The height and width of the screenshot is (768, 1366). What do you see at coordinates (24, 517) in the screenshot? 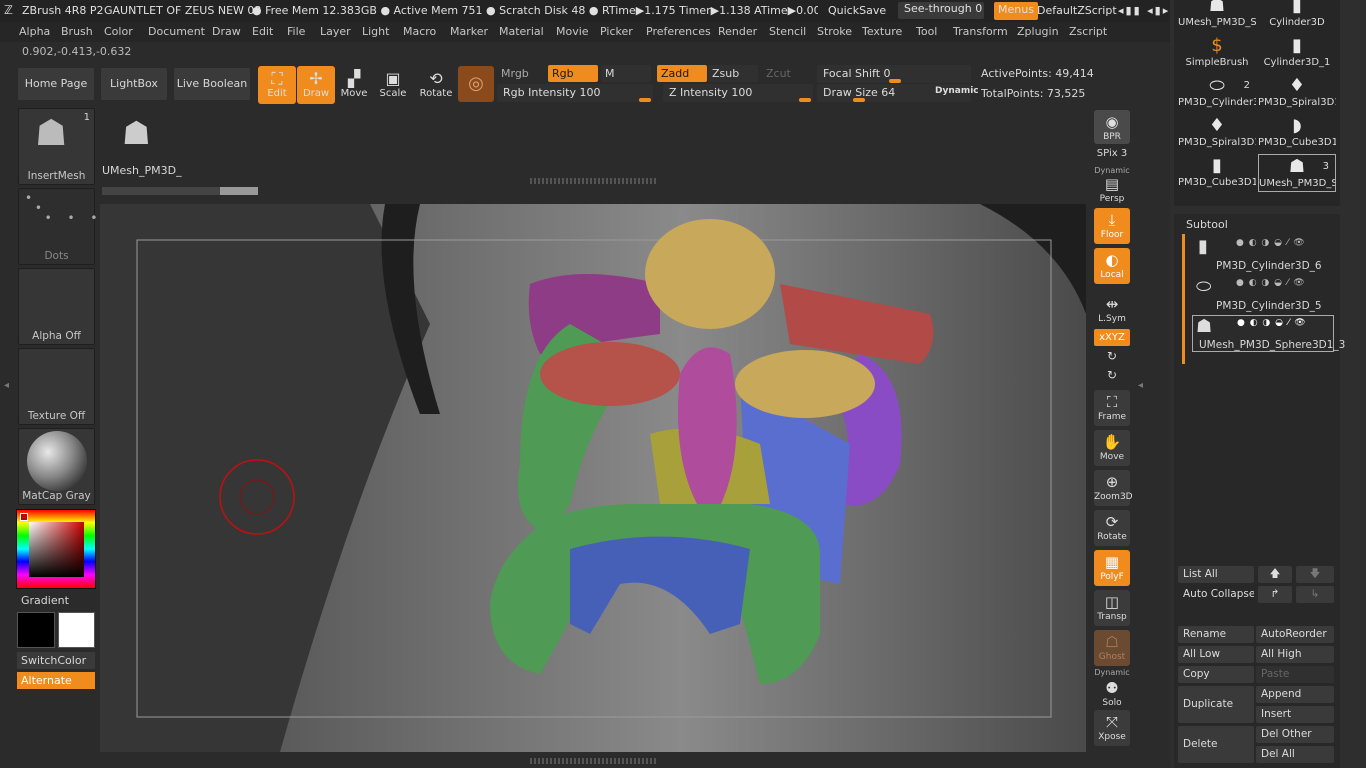
I see `color-marker` at bounding box center [24, 517].